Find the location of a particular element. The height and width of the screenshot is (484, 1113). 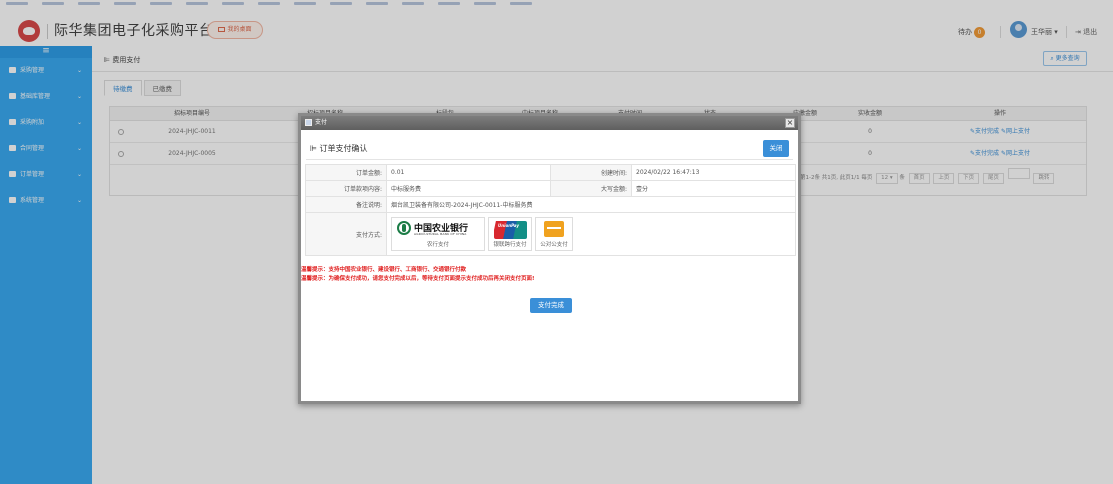

pay-option-caption: 公对公支付 is located at coordinates (554, 245).